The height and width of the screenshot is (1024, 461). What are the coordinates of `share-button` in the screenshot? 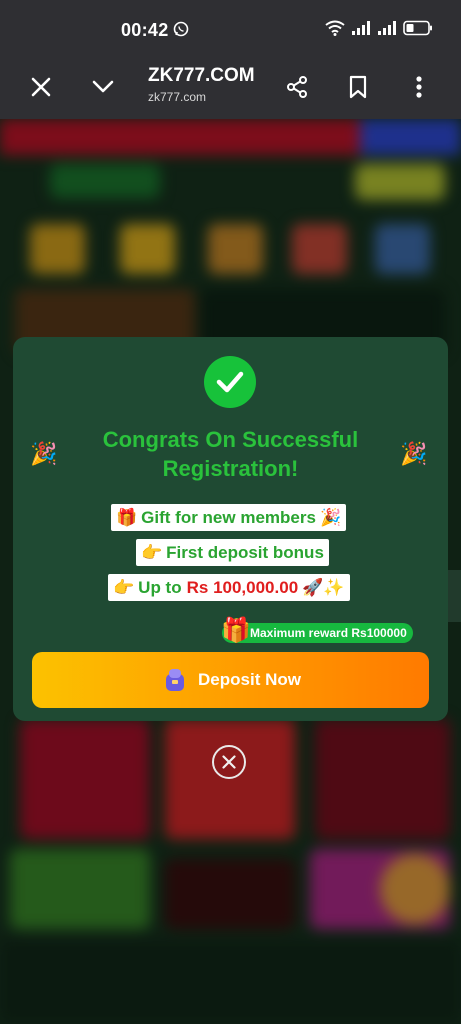 It's located at (297, 87).